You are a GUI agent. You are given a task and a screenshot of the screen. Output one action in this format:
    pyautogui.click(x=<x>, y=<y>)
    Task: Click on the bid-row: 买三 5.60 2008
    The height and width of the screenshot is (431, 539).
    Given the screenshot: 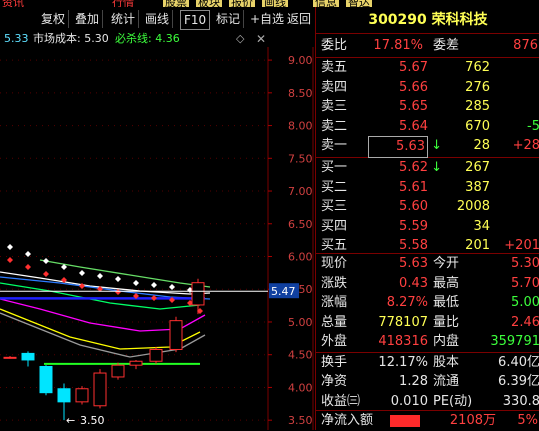 What is the action you would take?
    pyautogui.click(x=427, y=207)
    